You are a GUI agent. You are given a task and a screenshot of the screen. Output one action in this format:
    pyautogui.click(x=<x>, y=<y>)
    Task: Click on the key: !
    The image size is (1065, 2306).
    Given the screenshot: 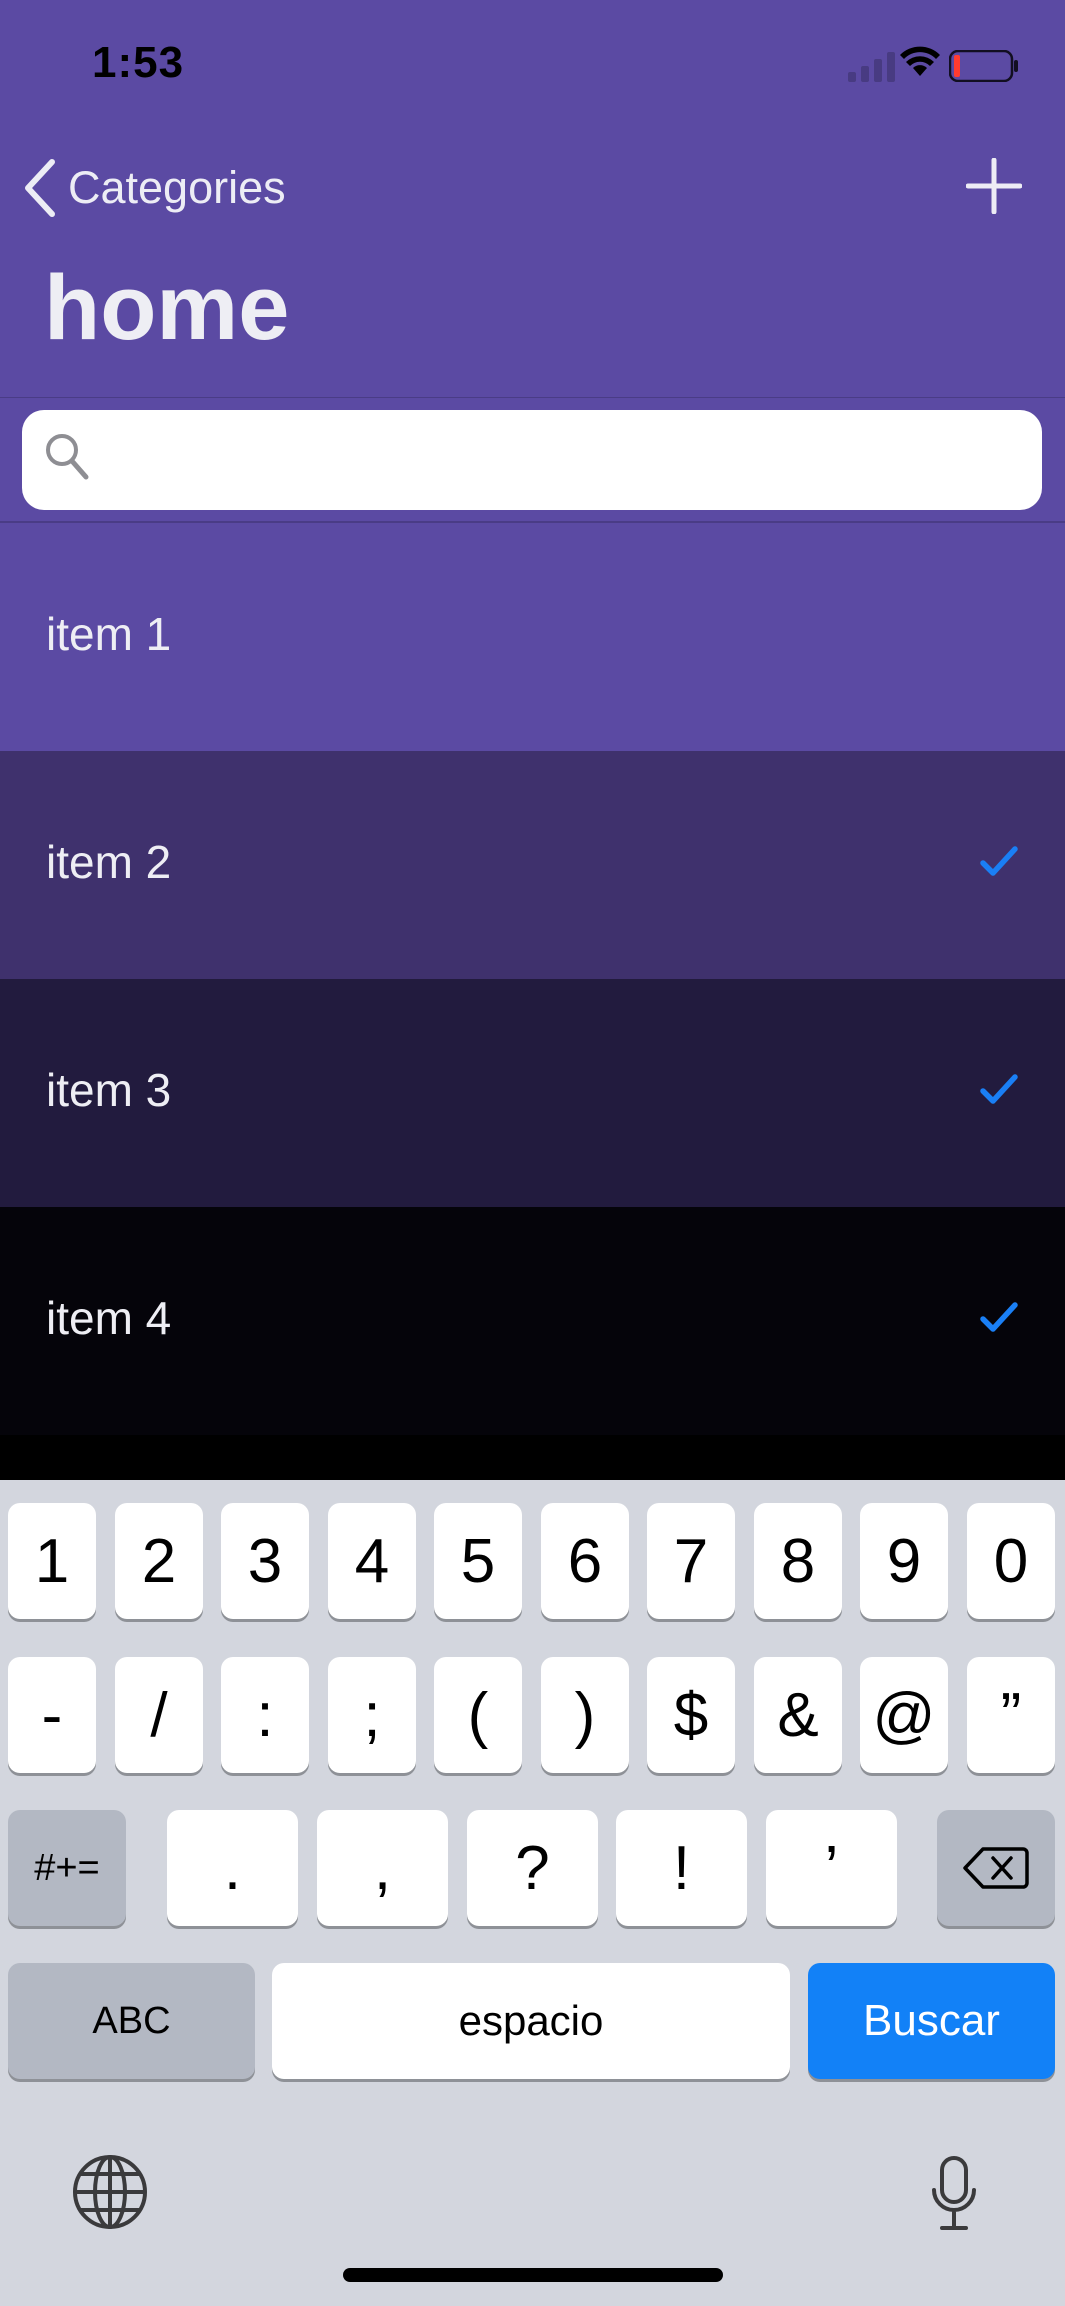 What is the action you would take?
    pyautogui.click(x=681, y=1868)
    